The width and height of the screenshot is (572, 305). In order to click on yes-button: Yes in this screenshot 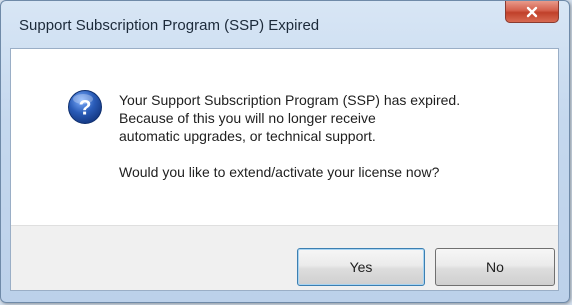, I will do `click(361, 267)`.